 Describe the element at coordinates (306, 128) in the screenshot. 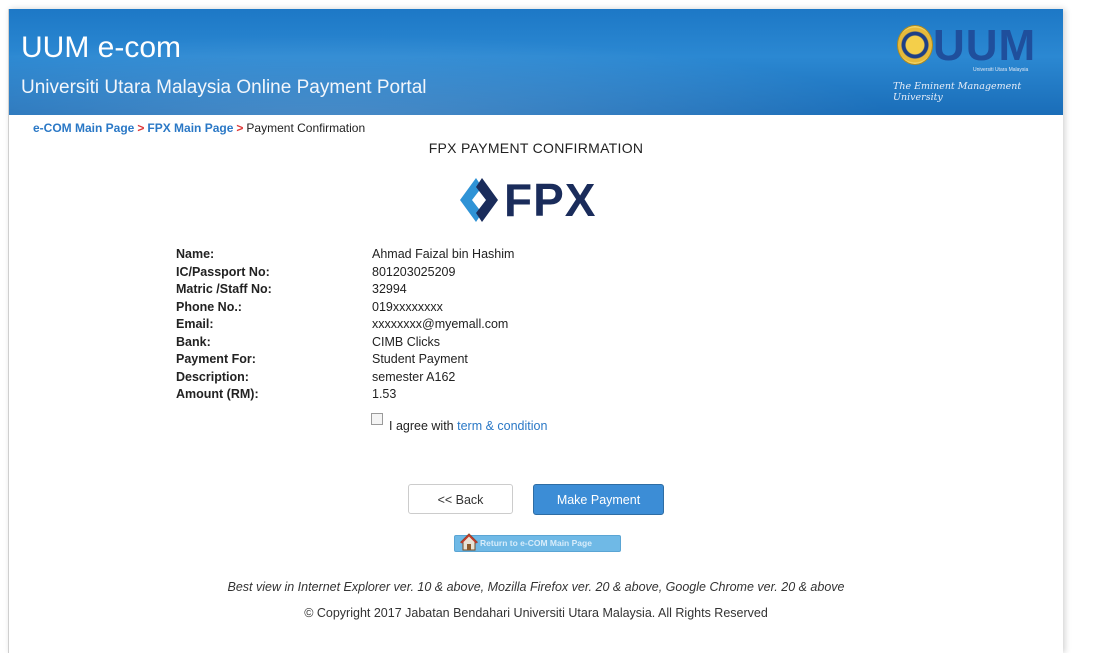

I see `breadcrumb-current: Payment Confirmation` at that location.